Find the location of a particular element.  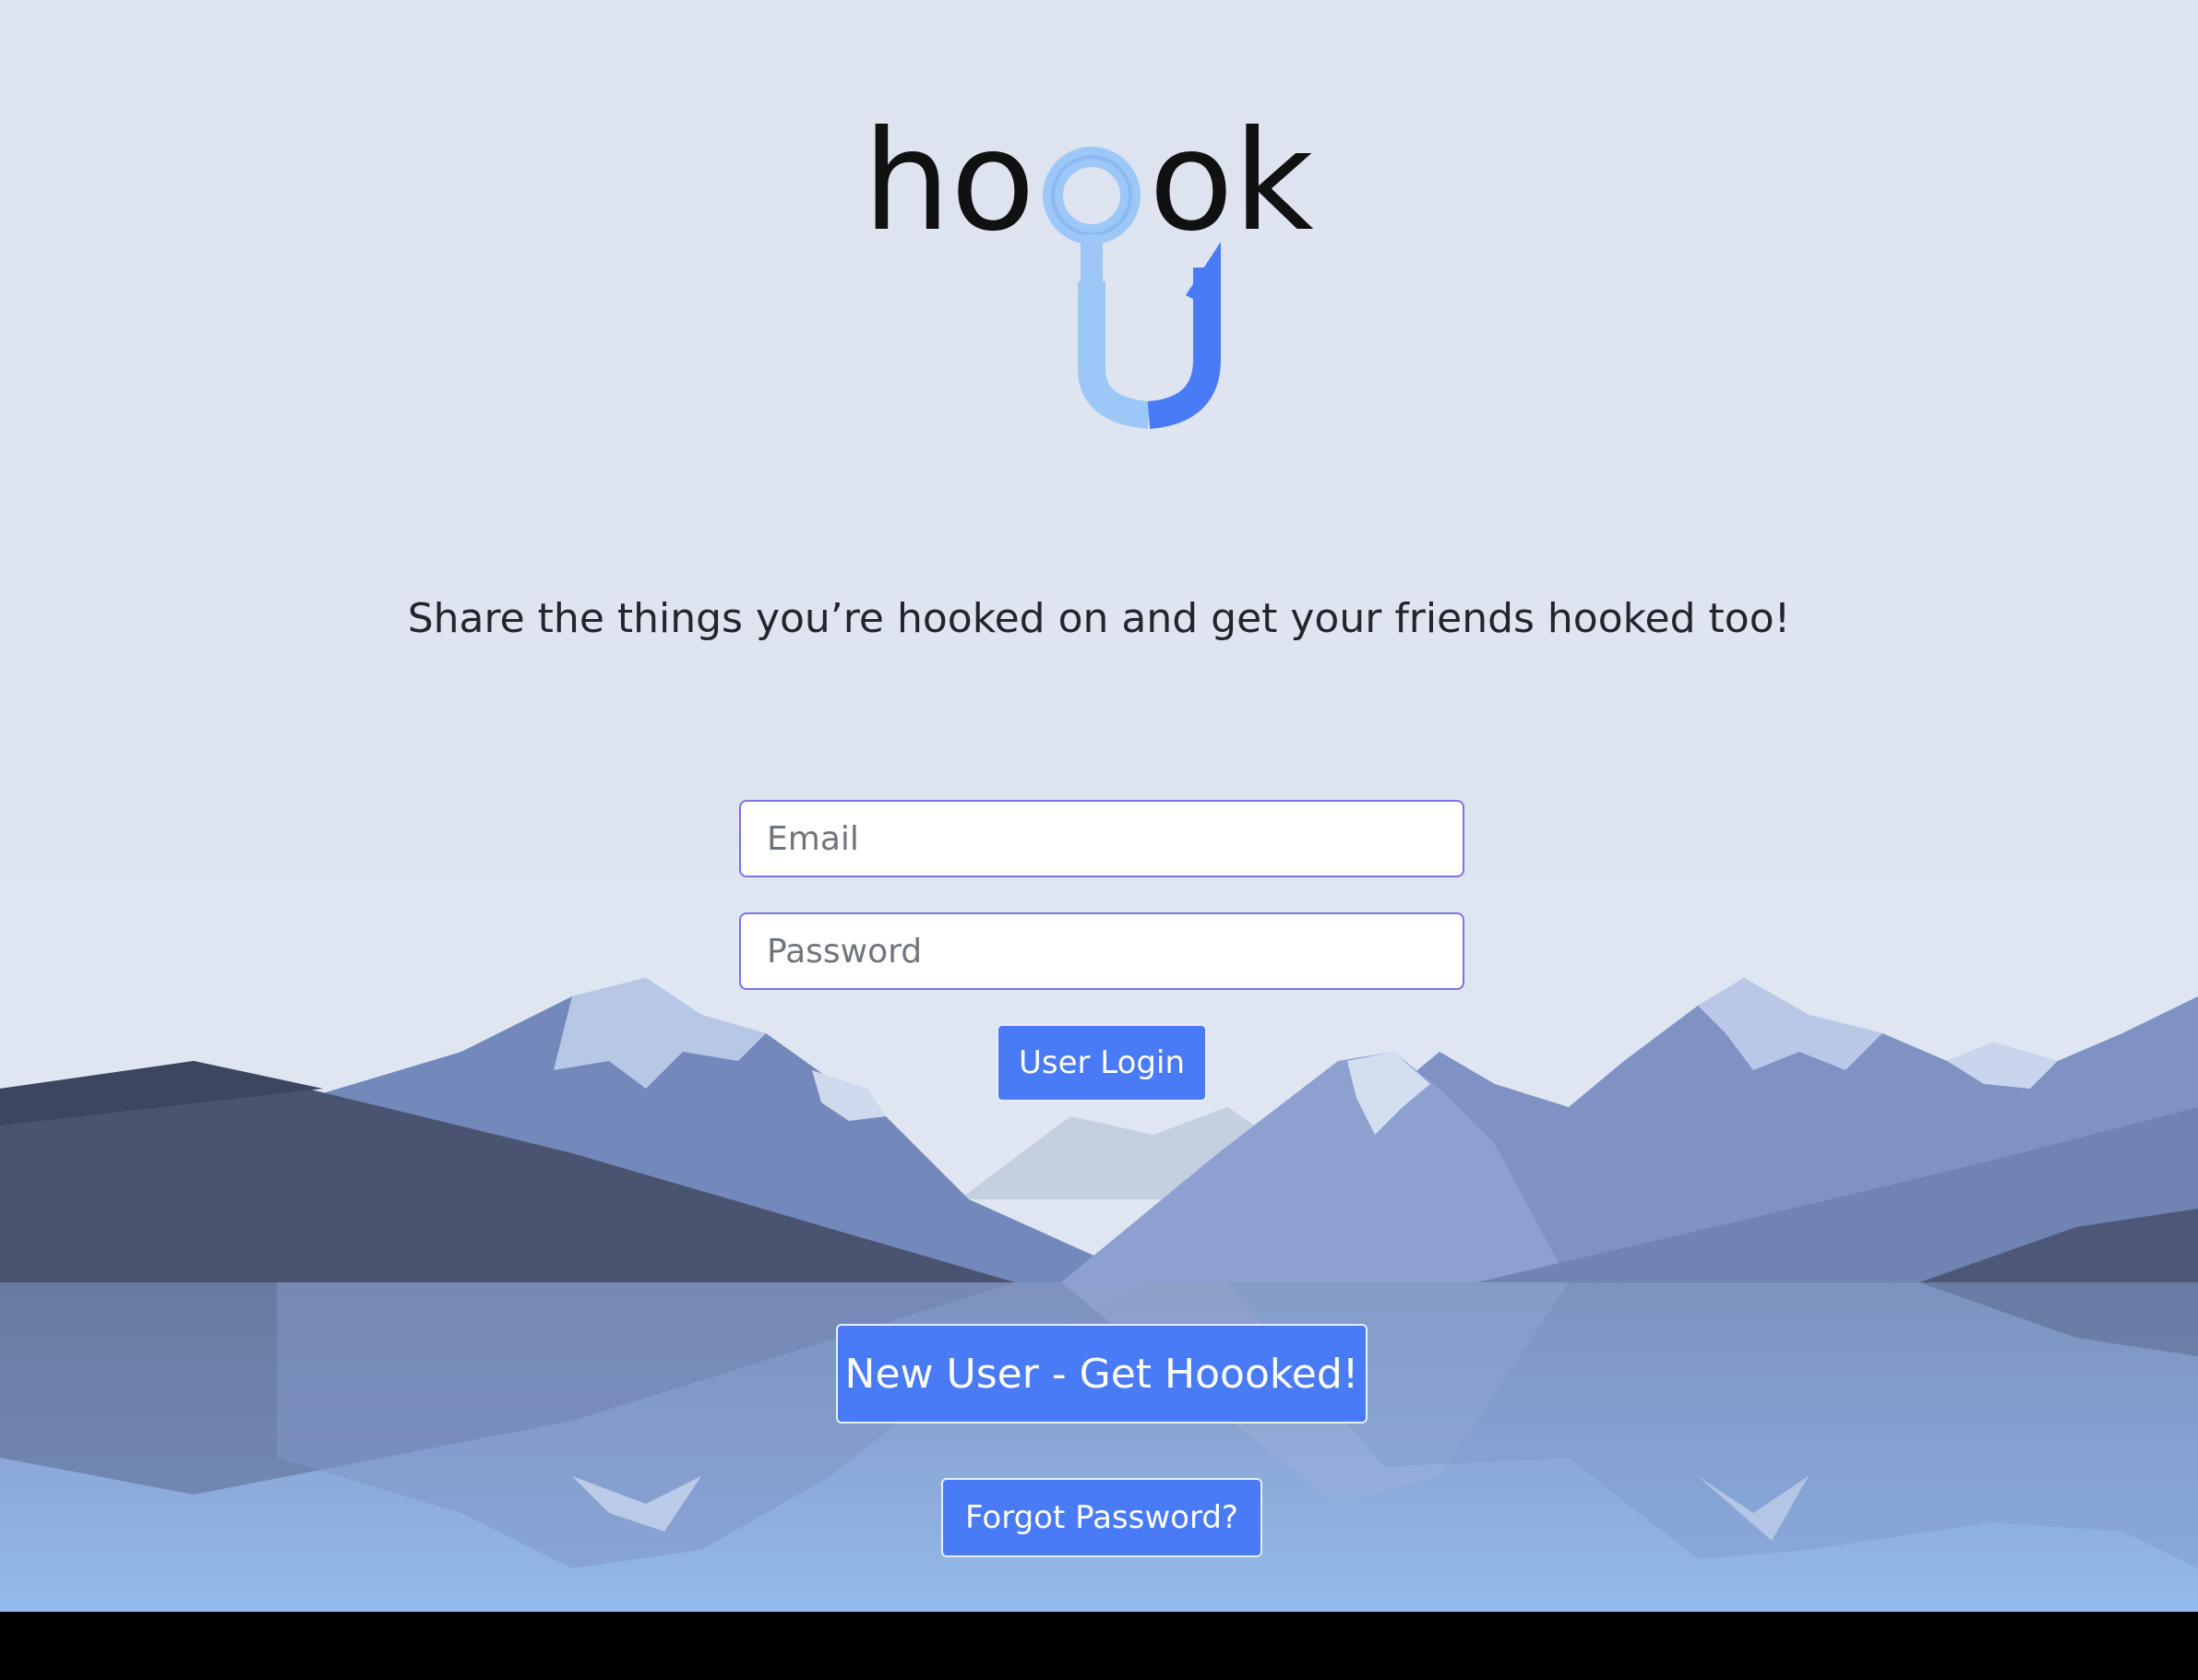

hooook-logo: ho ok is located at coordinates (1096, 267).